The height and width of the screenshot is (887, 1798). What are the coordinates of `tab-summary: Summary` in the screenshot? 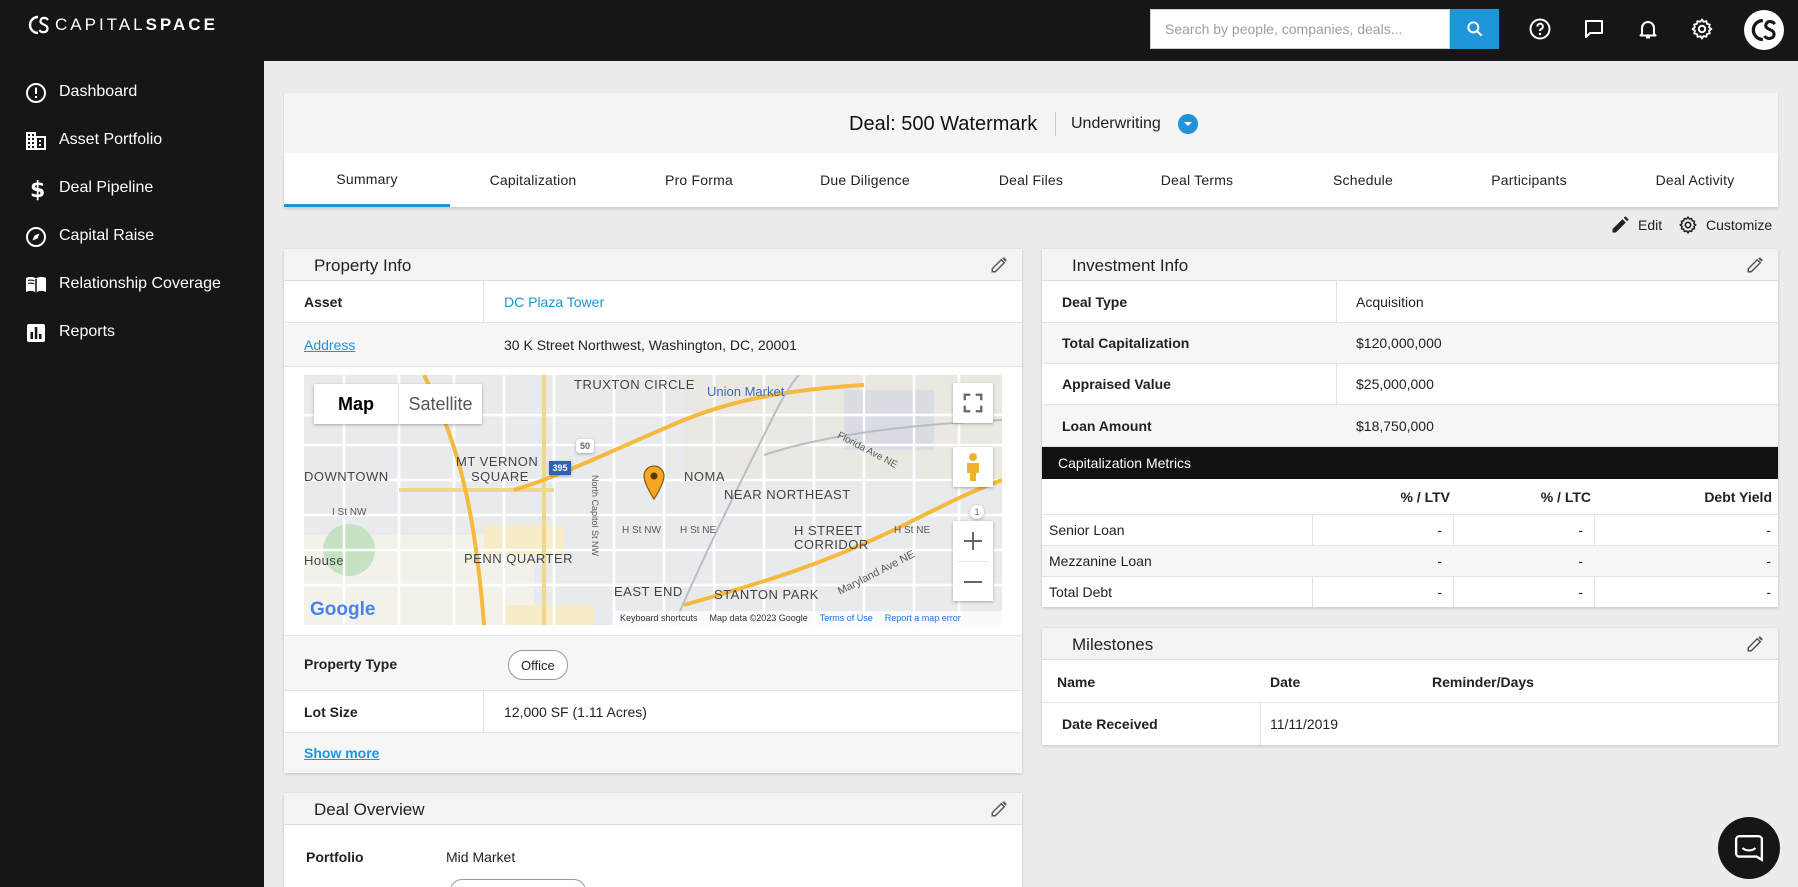 It's located at (367, 180).